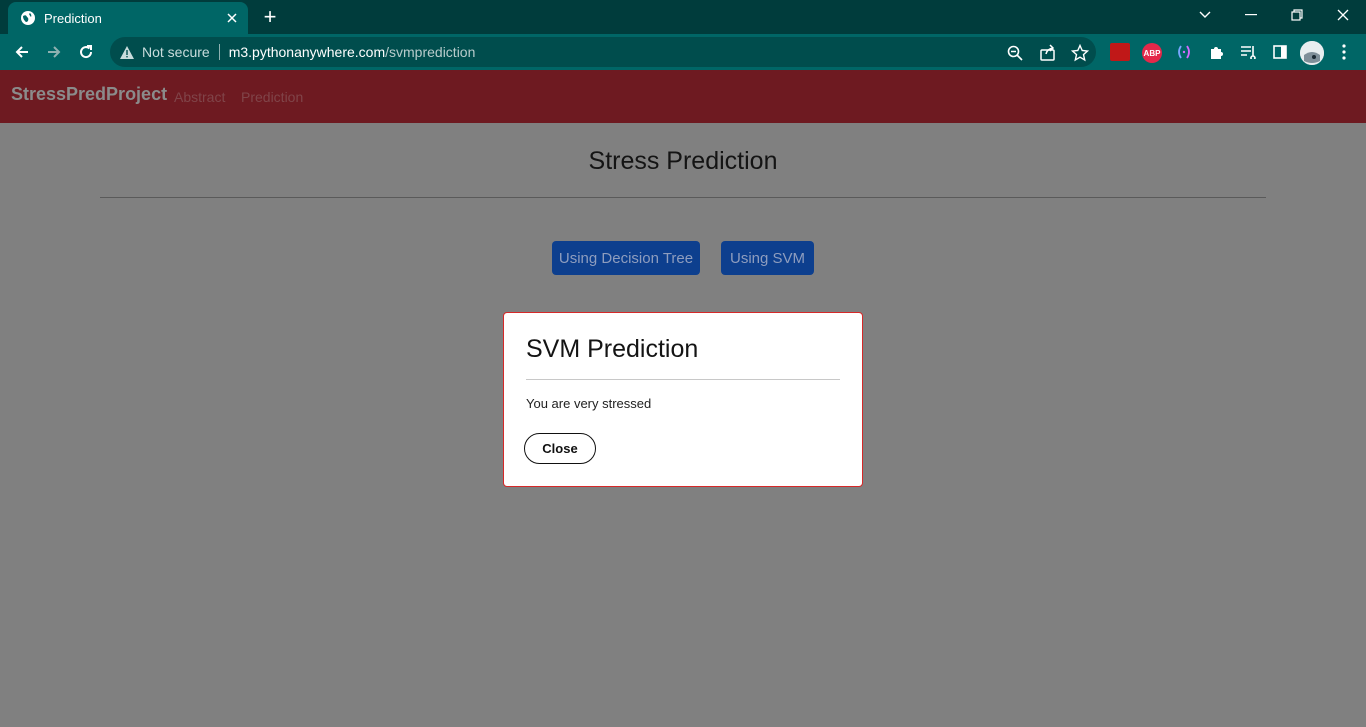 This screenshot has width=1366, height=727. Describe the element at coordinates (430, 52) in the screenshot. I see `url-path: /svmprediction` at that location.